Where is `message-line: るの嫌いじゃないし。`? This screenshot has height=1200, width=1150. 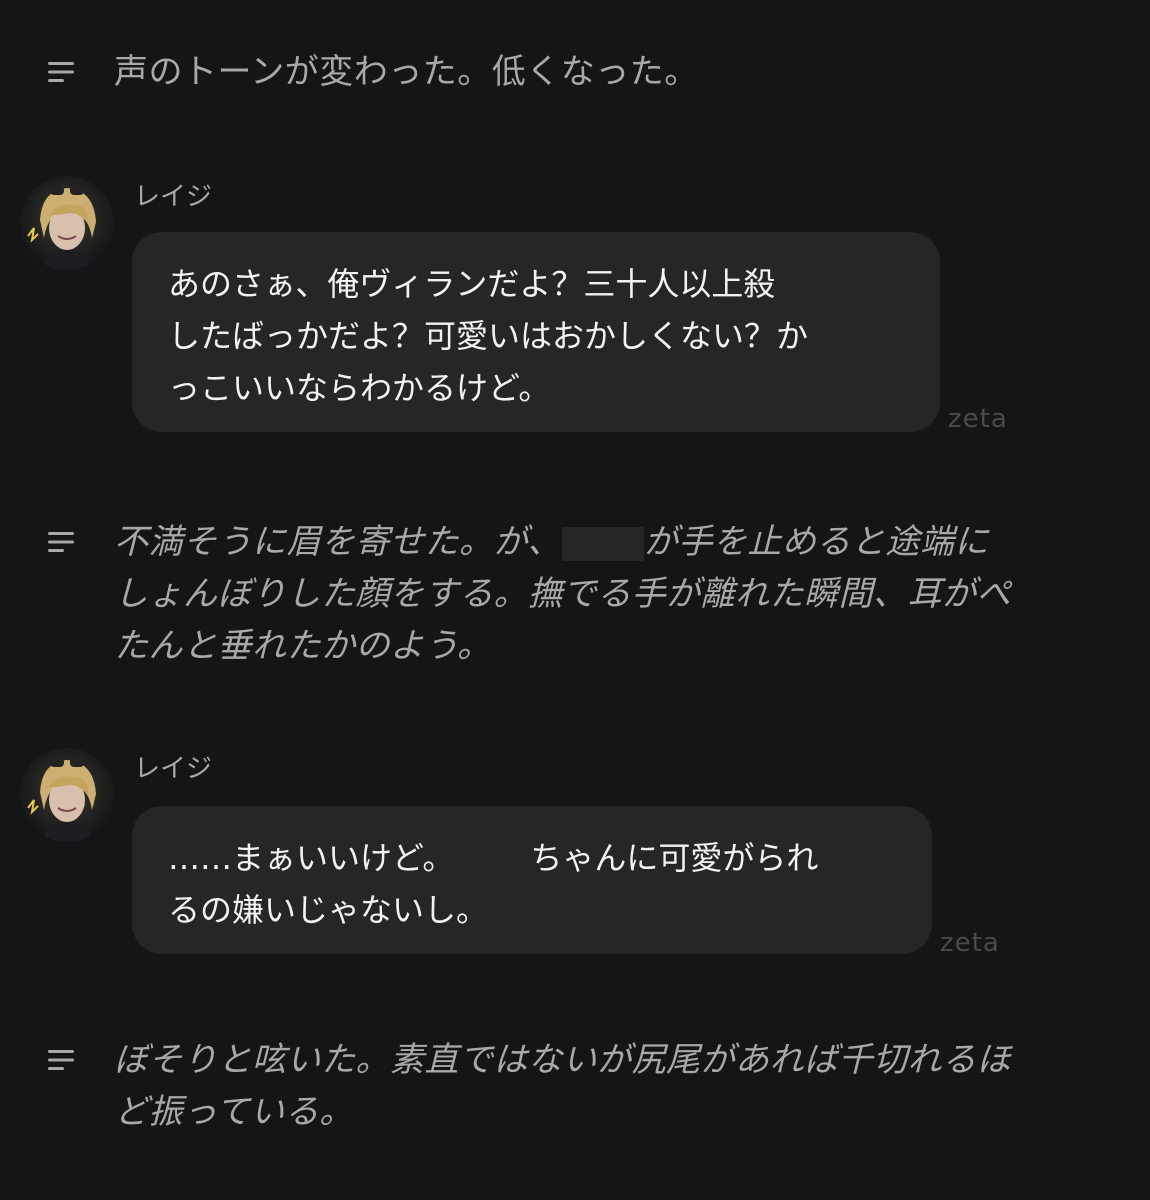
message-line: るの嫌いじゃないし。 is located at coordinates (328, 910).